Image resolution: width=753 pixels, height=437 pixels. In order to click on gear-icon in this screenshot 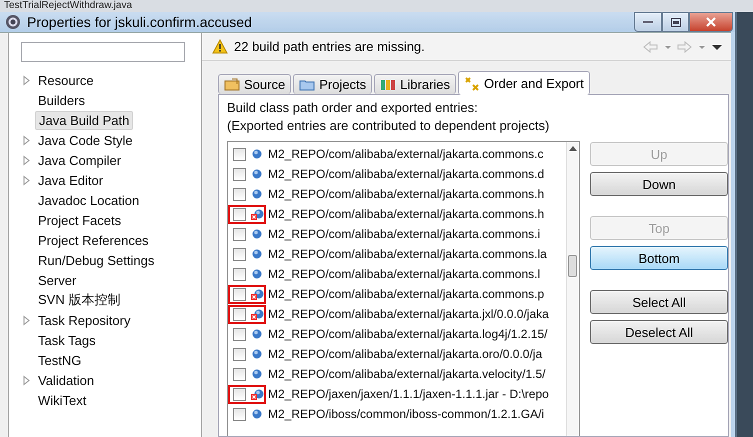, I will do `click(13, 22)`.